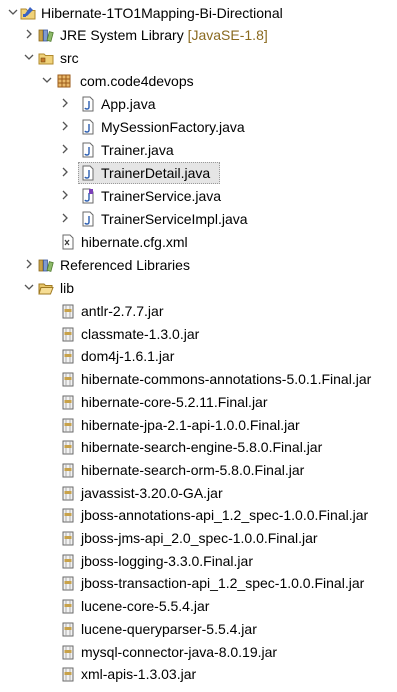  Describe the element at coordinates (198, 242) in the screenshot. I see `tree-item-config-file: hibernate.cfg.xml` at that location.